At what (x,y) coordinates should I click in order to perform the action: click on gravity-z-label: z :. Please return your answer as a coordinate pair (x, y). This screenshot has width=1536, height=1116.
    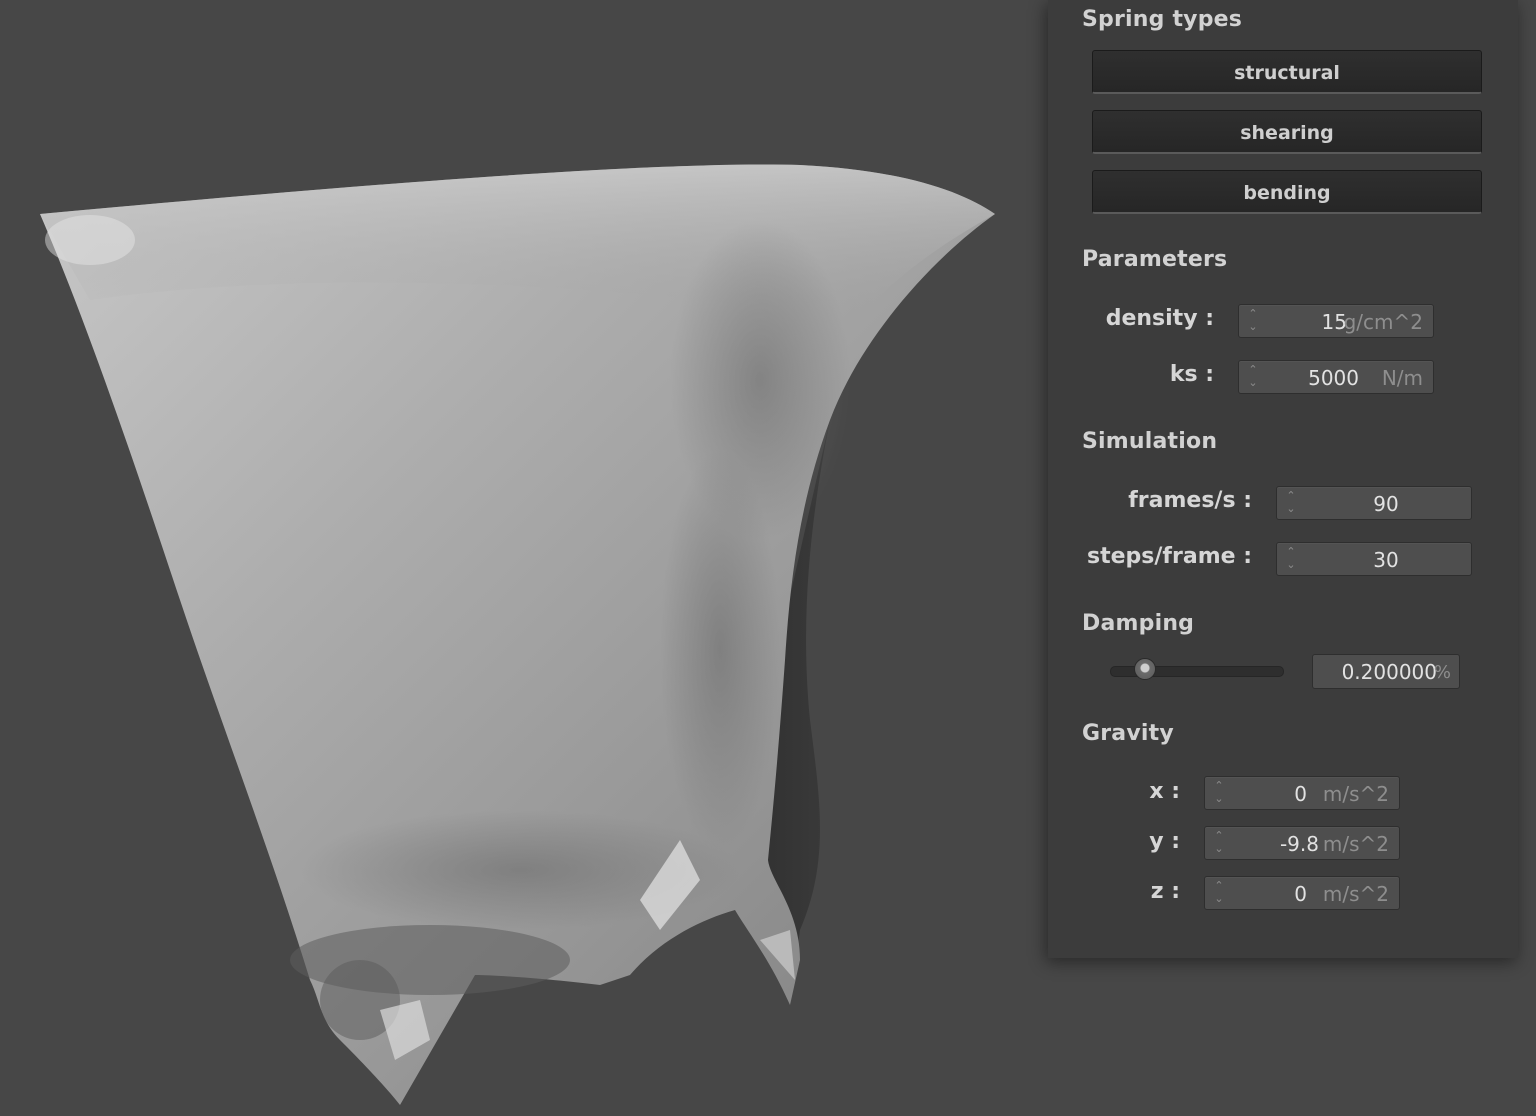
    Looking at the image, I should click on (1165, 891).